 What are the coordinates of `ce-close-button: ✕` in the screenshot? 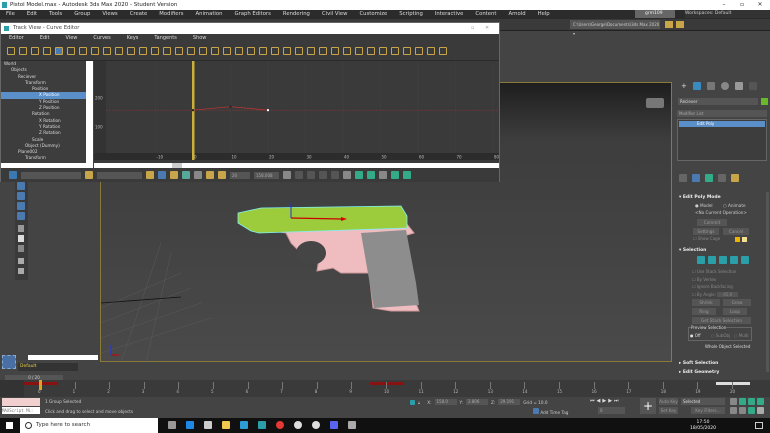 It's located at (491, 28).